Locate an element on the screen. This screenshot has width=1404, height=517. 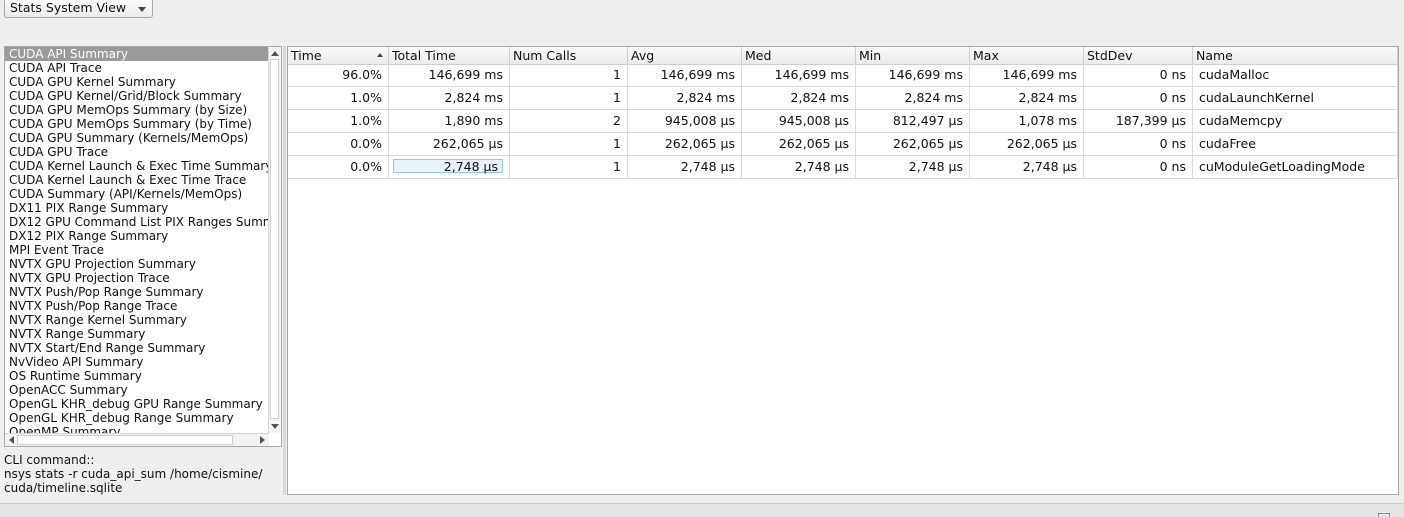
report-list-item: OpenMP Summary is located at coordinates (137, 429).